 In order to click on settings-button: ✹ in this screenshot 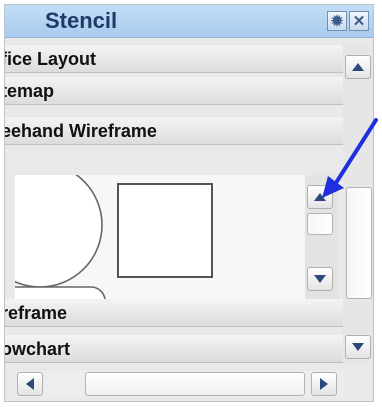, I will do `click(337, 21)`.